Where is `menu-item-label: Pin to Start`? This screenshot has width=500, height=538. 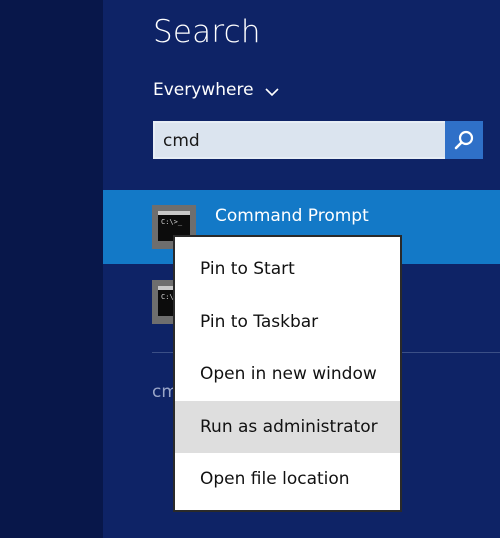 menu-item-label: Pin to Start is located at coordinates (247, 269).